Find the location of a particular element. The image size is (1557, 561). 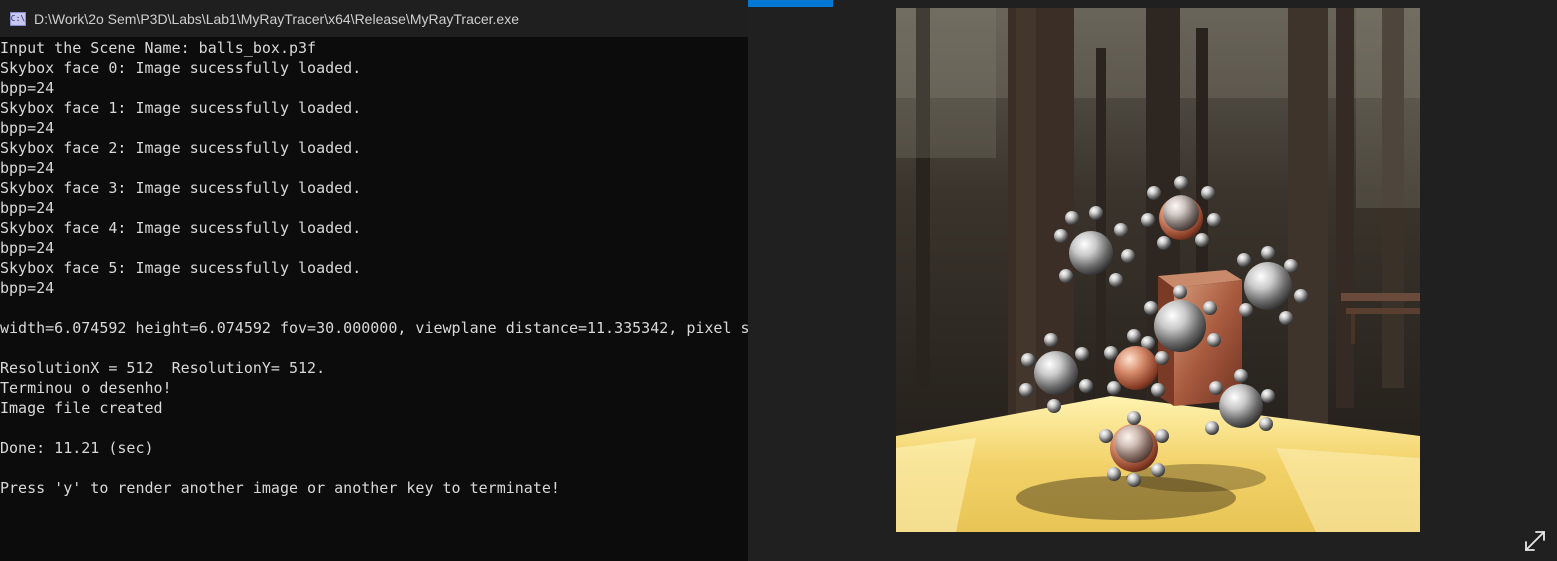

console-line: Input the Scene Name: balls_box.p3f is located at coordinates (158, 48).